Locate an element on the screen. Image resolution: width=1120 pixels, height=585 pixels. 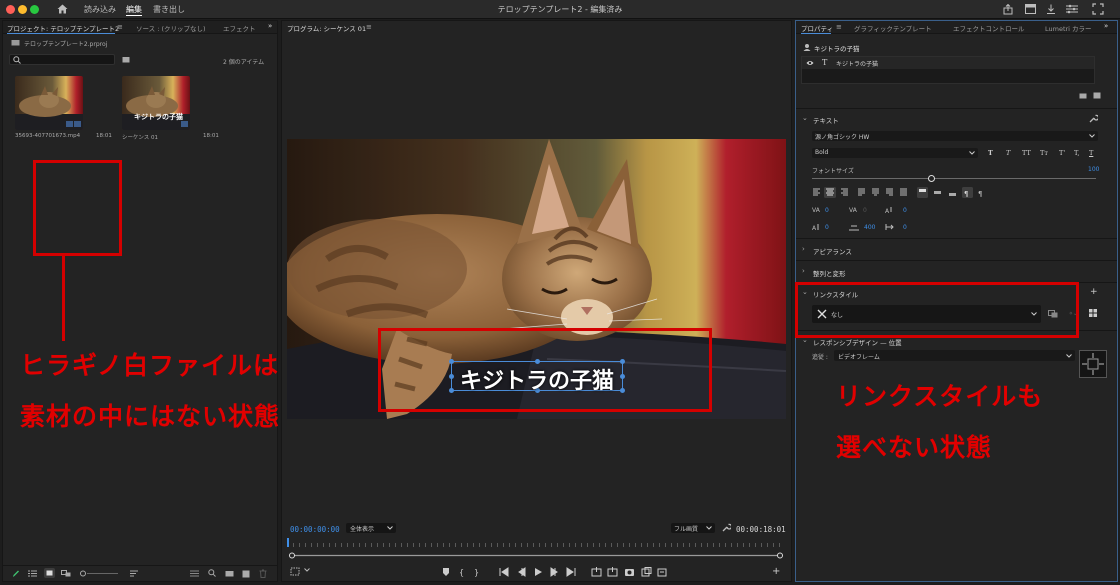
eye-icon is located at coordinates (810, 63).